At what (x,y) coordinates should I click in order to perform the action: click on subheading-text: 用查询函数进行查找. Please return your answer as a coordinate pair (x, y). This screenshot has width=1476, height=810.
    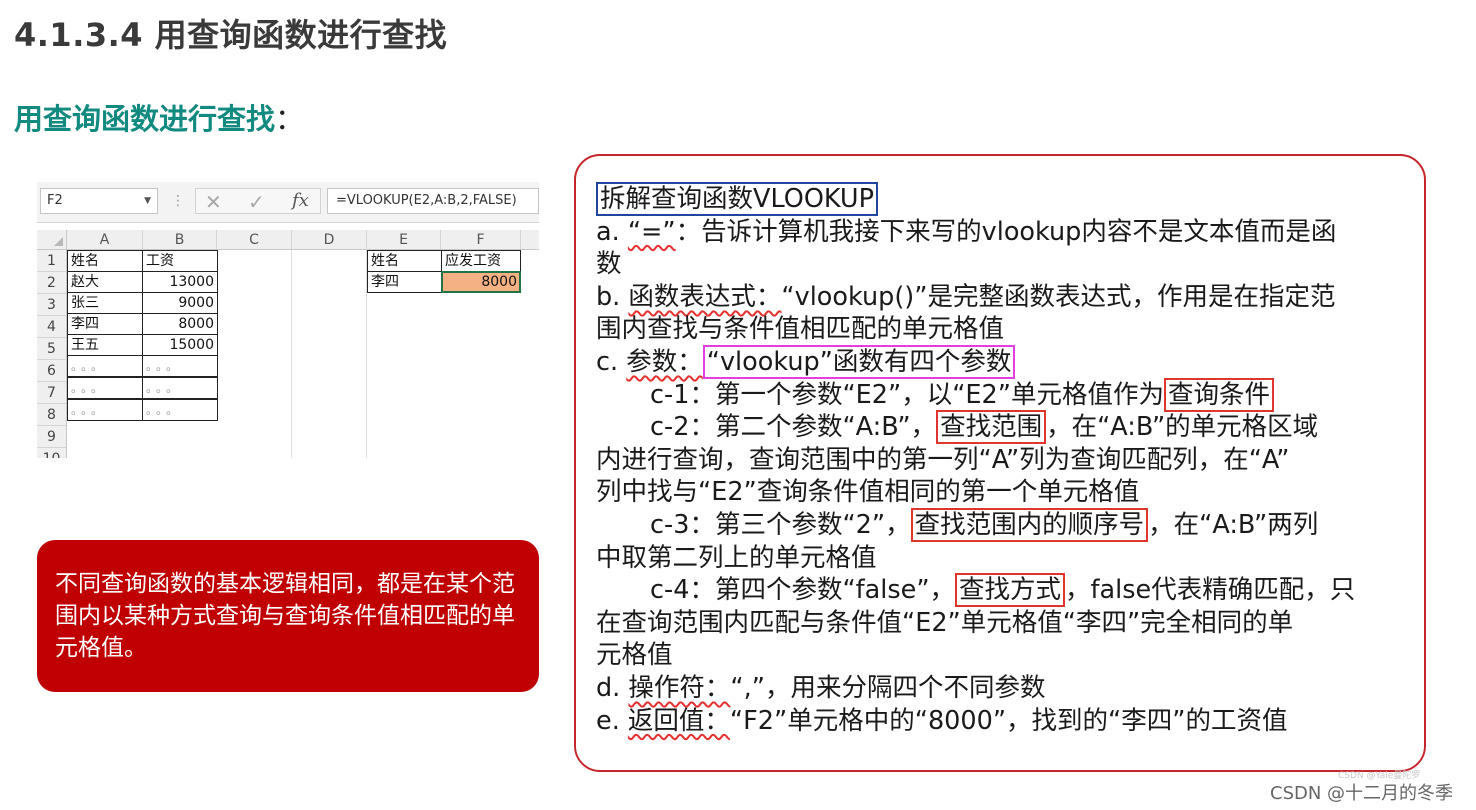
    Looking at the image, I should click on (145, 119).